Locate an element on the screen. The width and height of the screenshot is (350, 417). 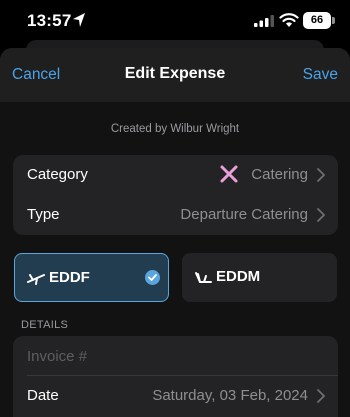
status-time: 13:57 is located at coordinates (49, 20).